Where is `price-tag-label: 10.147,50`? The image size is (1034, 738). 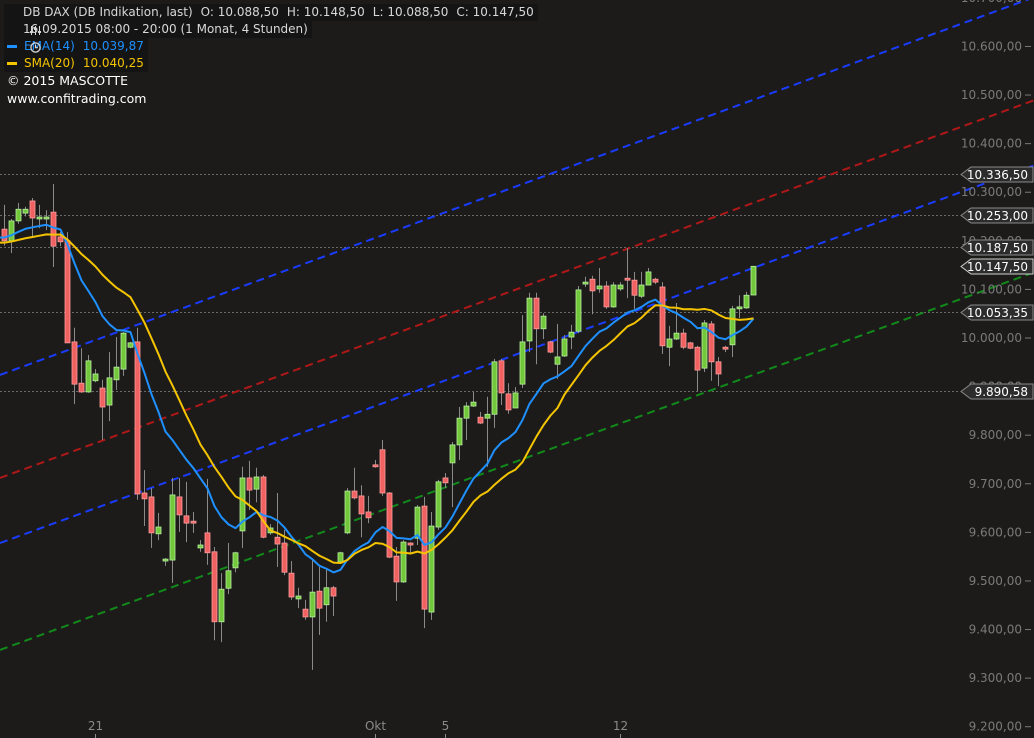
price-tag-label: 10.147,50 is located at coordinates (997, 267).